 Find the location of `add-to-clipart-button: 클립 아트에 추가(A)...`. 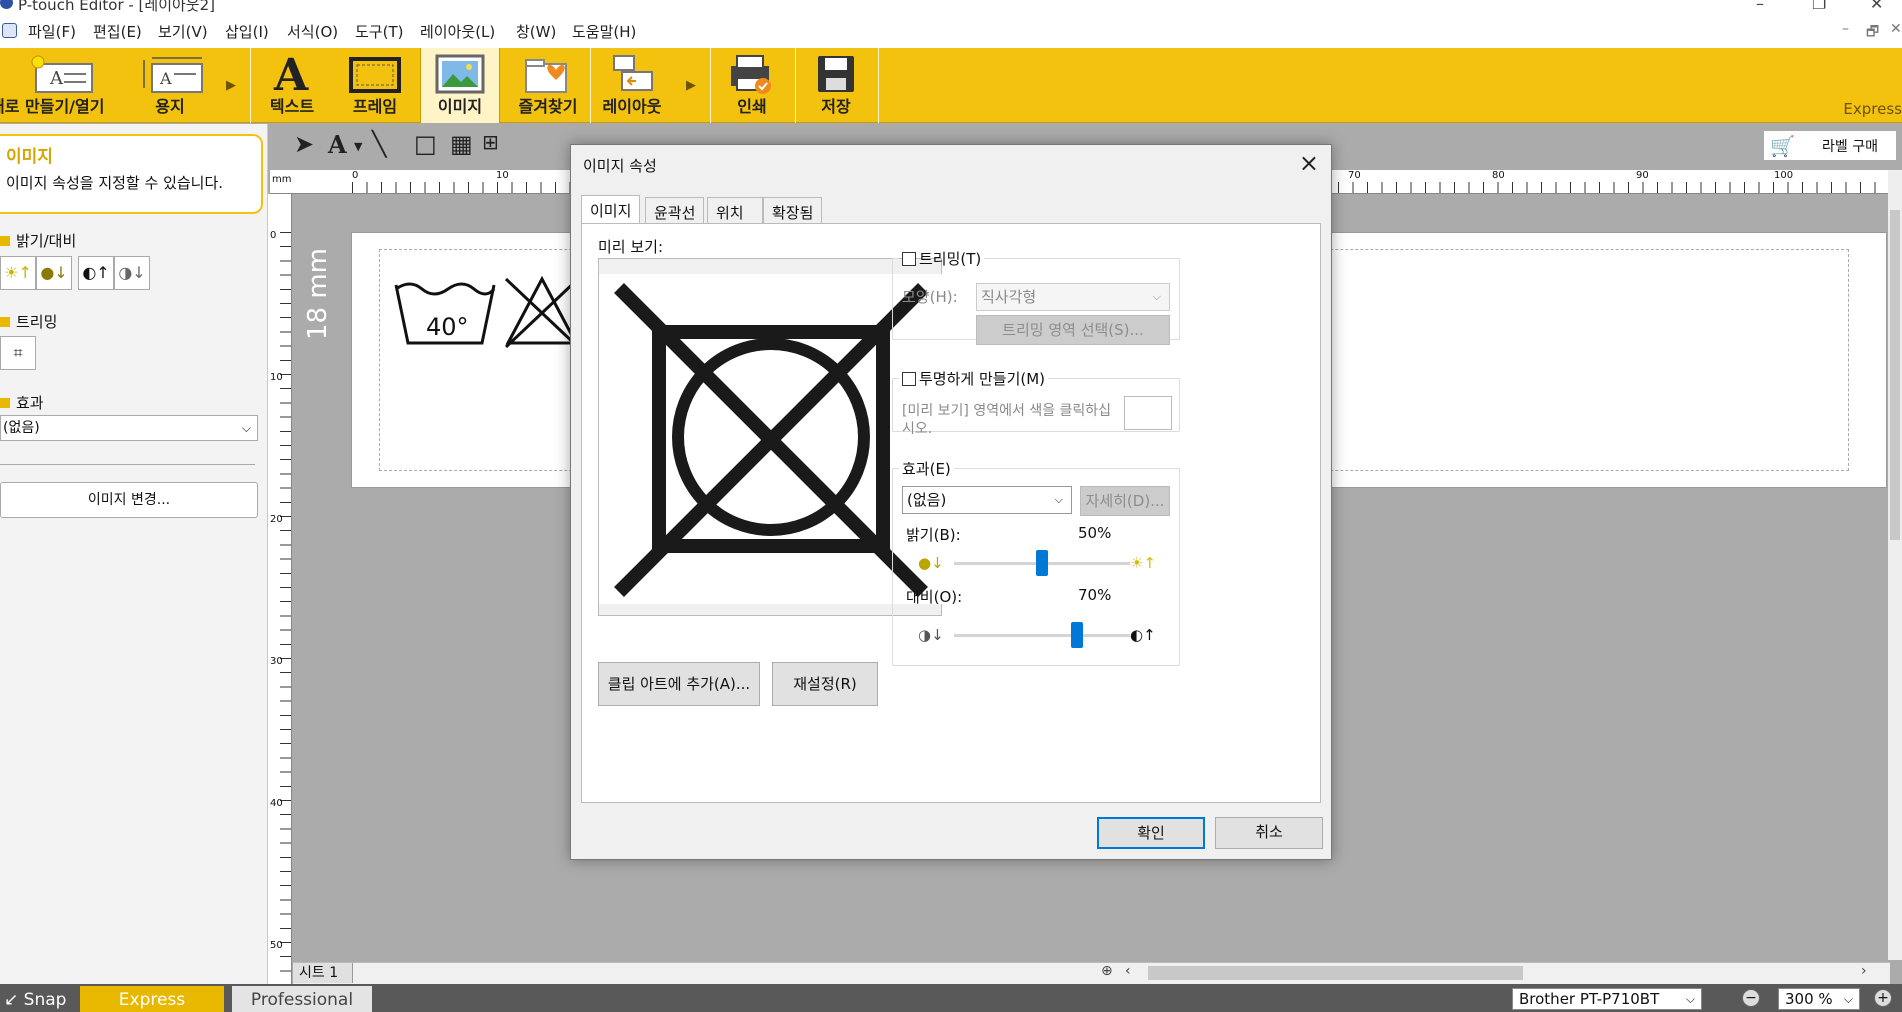

add-to-clipart-button: 클립 아트에 추가(A)... is located at coordinates (679, 684).